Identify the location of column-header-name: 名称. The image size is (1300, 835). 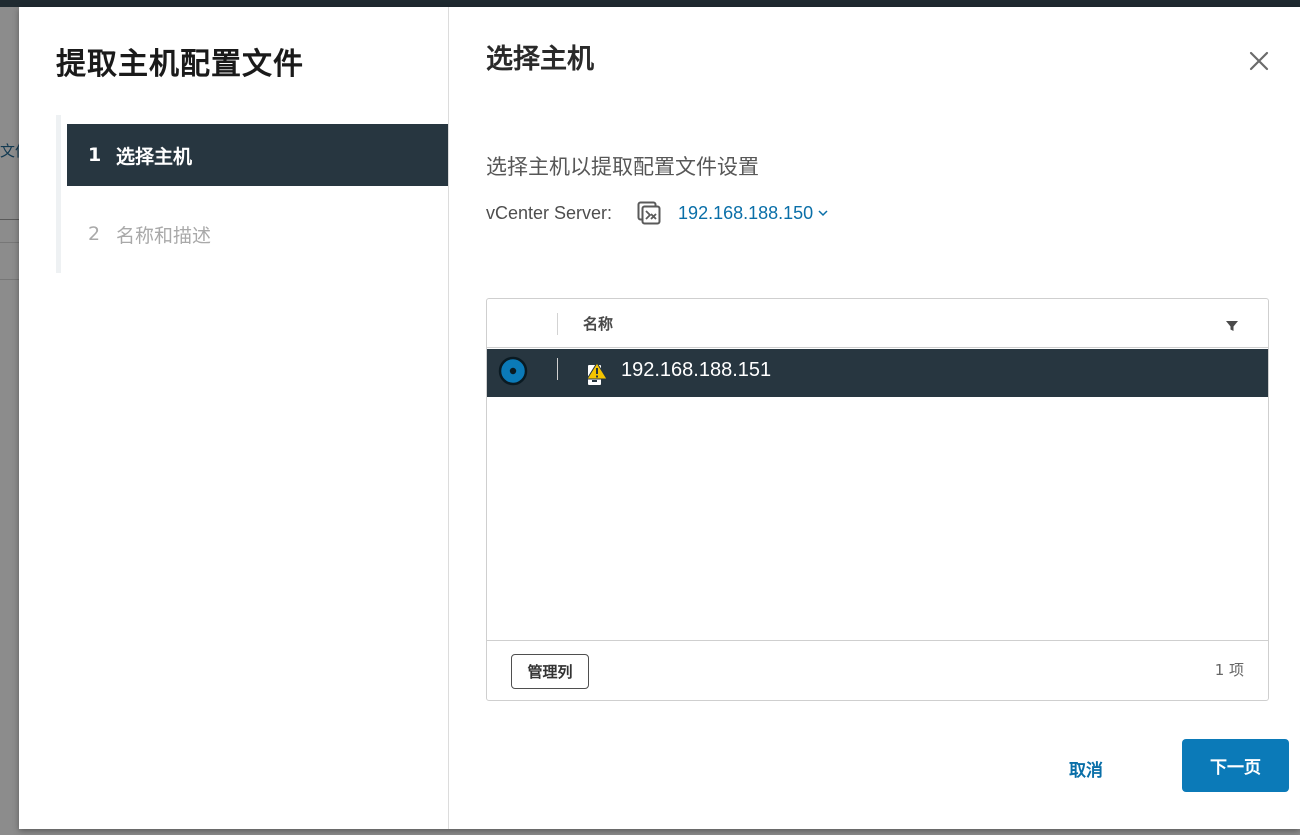
(598, 323).